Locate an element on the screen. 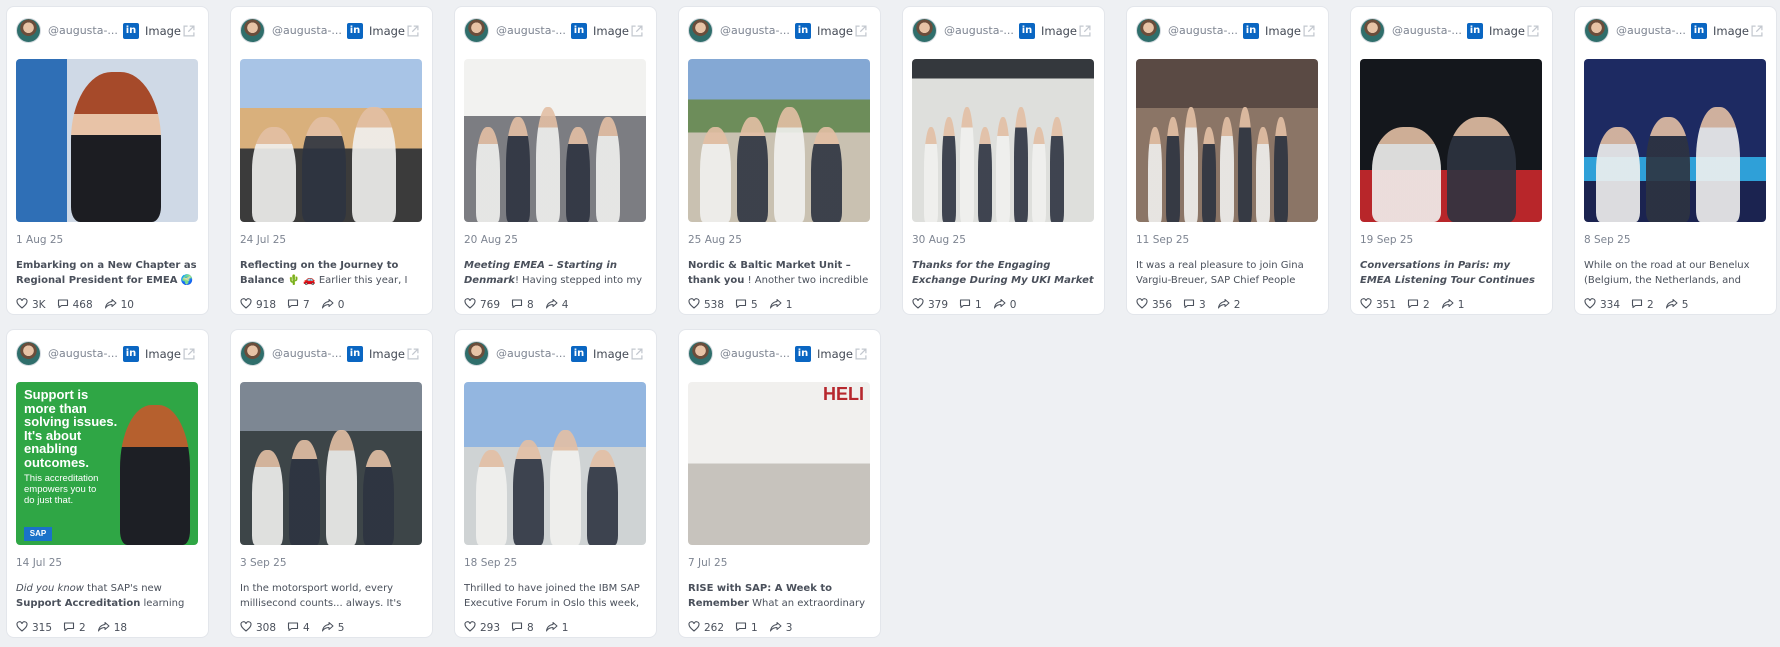  post-date: 8 Sep 25 is located at coordinates (1607, 240).